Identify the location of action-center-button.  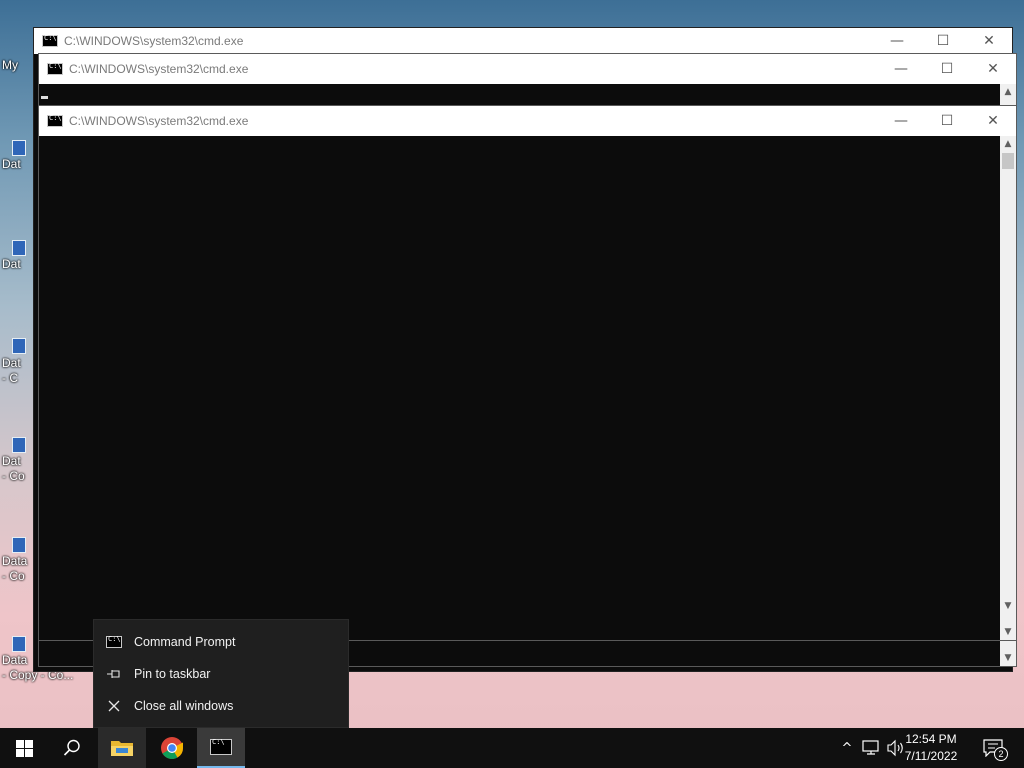
(993, 748).